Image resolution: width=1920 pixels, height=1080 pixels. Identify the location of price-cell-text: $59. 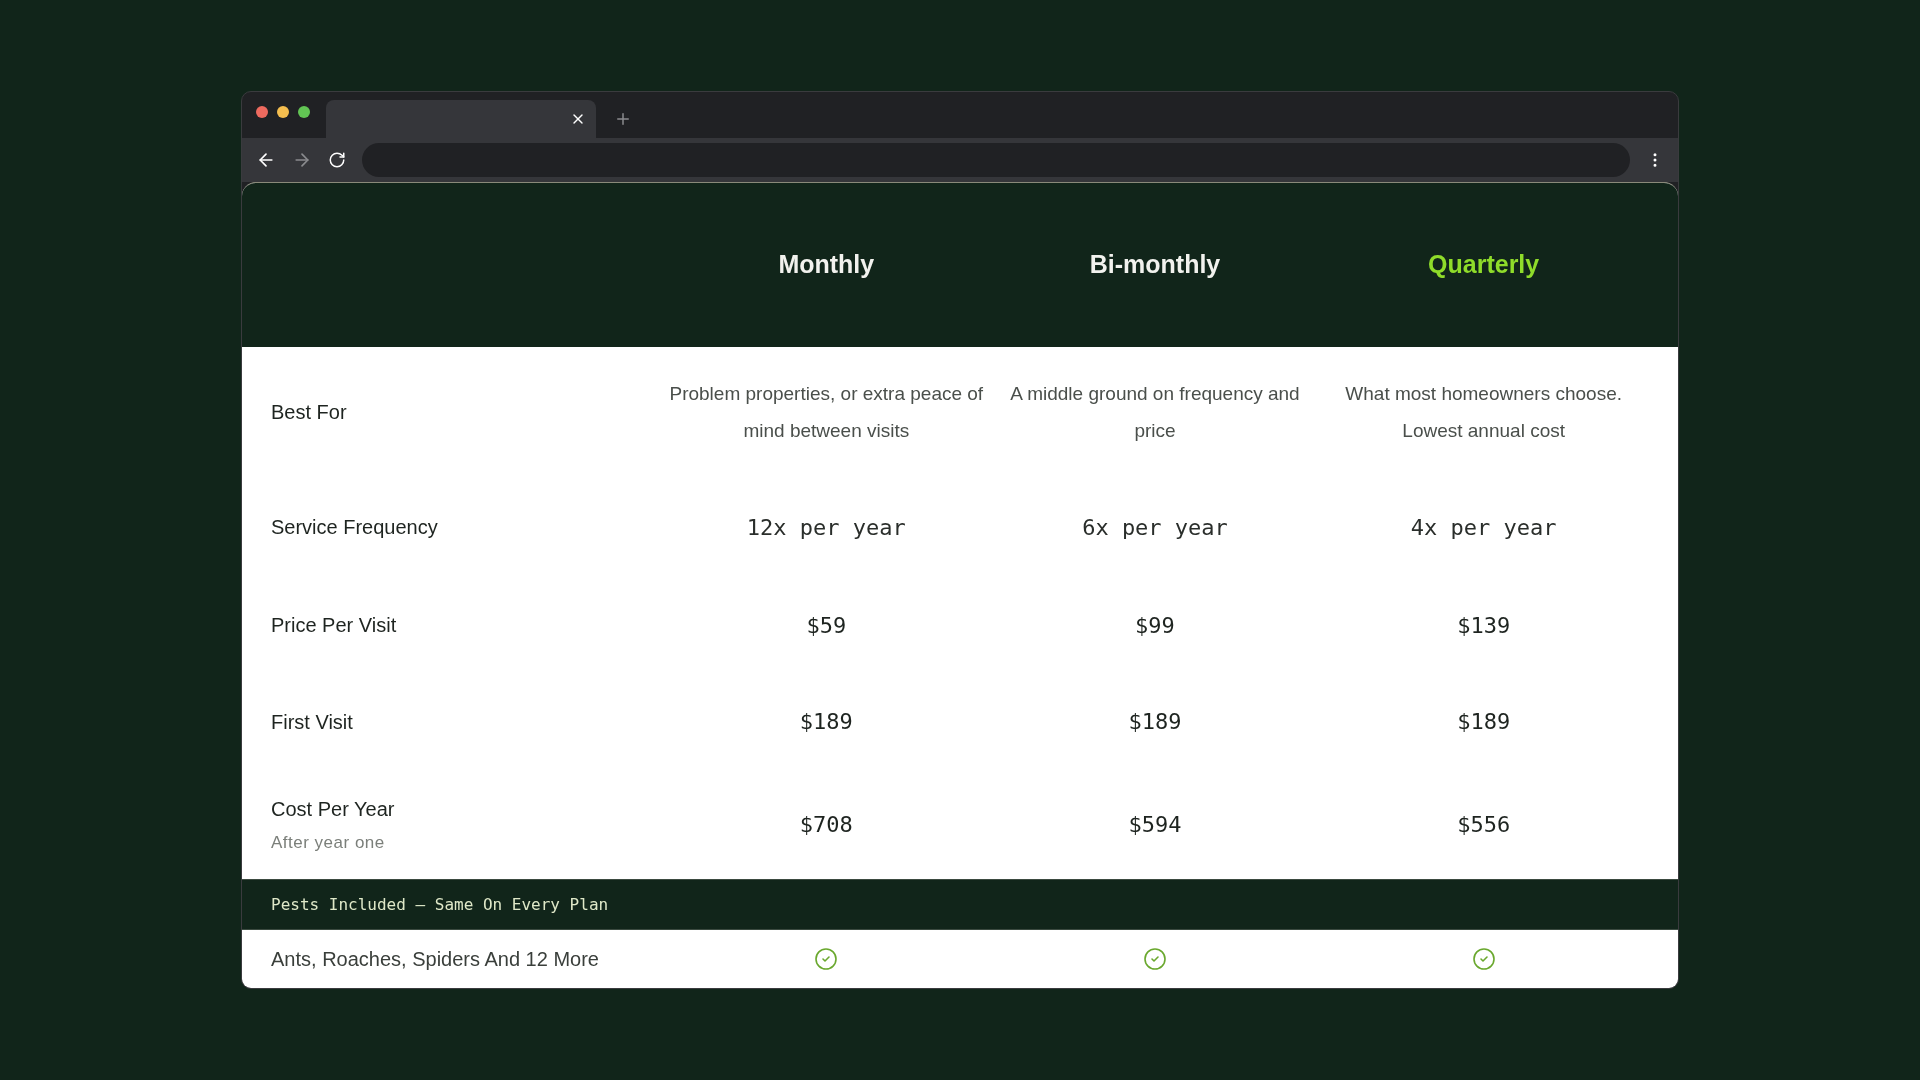
(826, 625).